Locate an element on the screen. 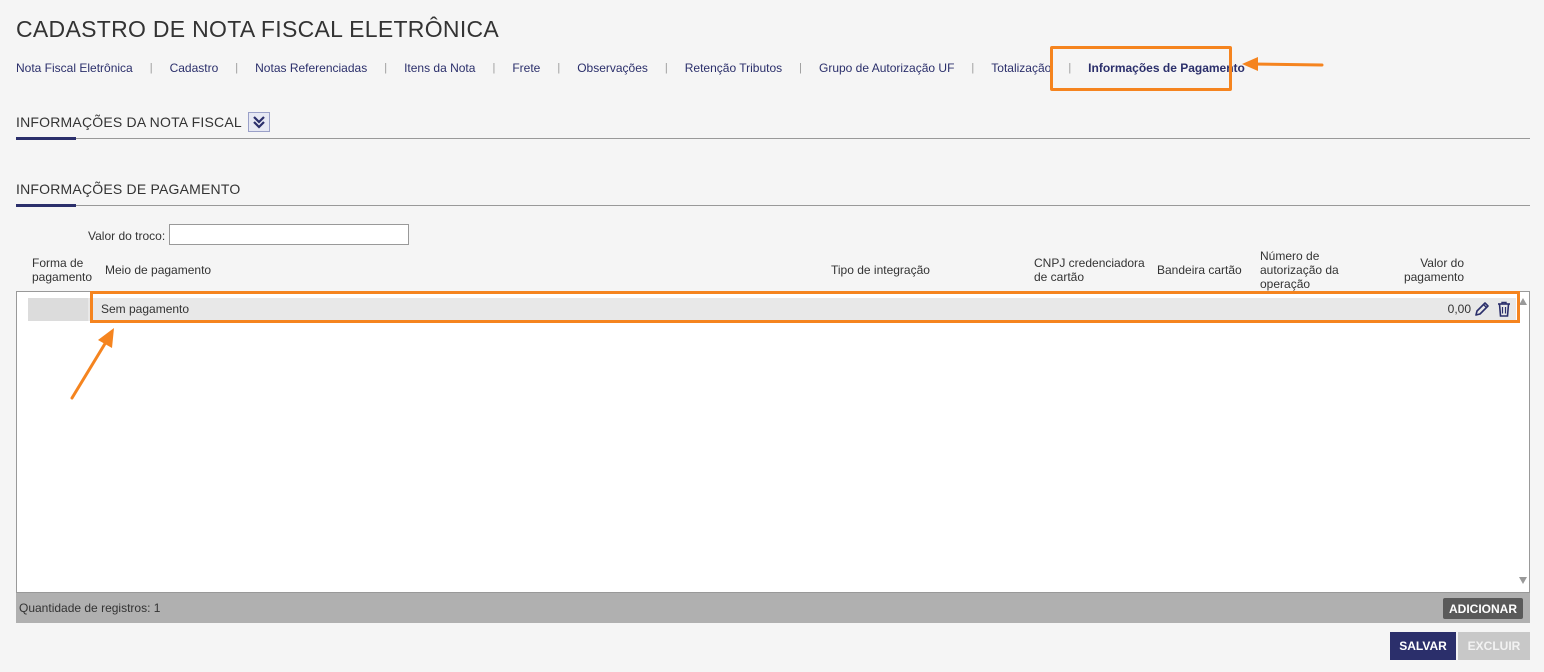 This screenshot has width=1544, height=672. tab-totalizacao: Totalização is located at coordinates (1021, 68).